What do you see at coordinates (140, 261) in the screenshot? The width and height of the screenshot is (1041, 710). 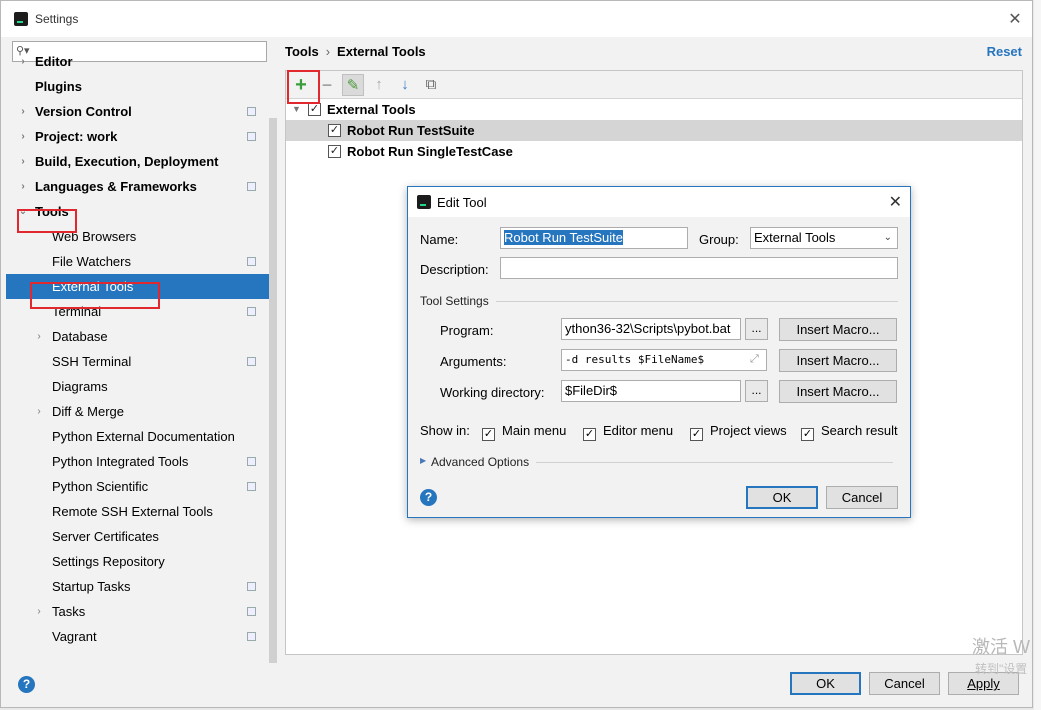 I see `sidebar-item: File Watchers` at bounding box center [140, 261].